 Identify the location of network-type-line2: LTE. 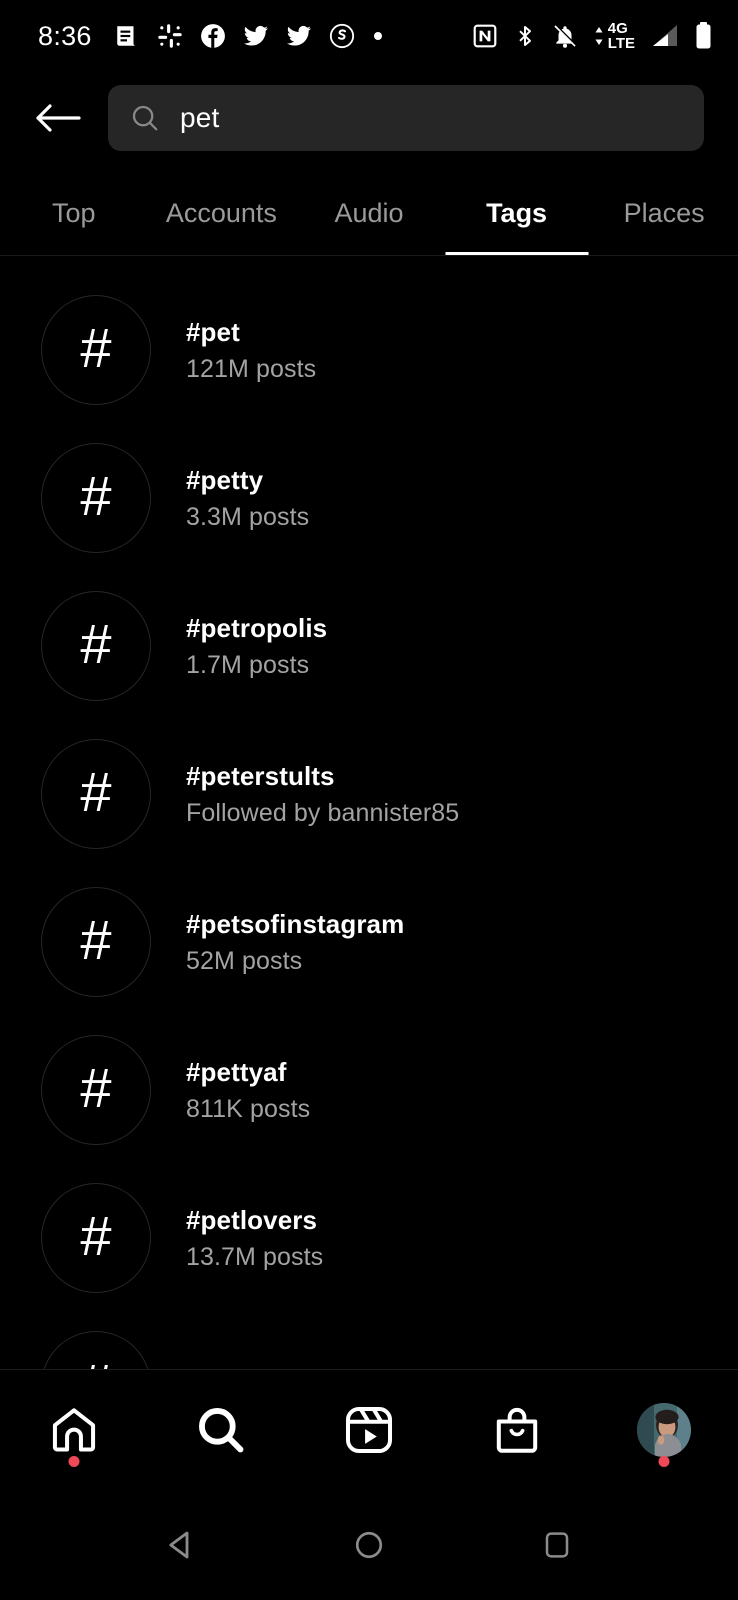
(621, 43).